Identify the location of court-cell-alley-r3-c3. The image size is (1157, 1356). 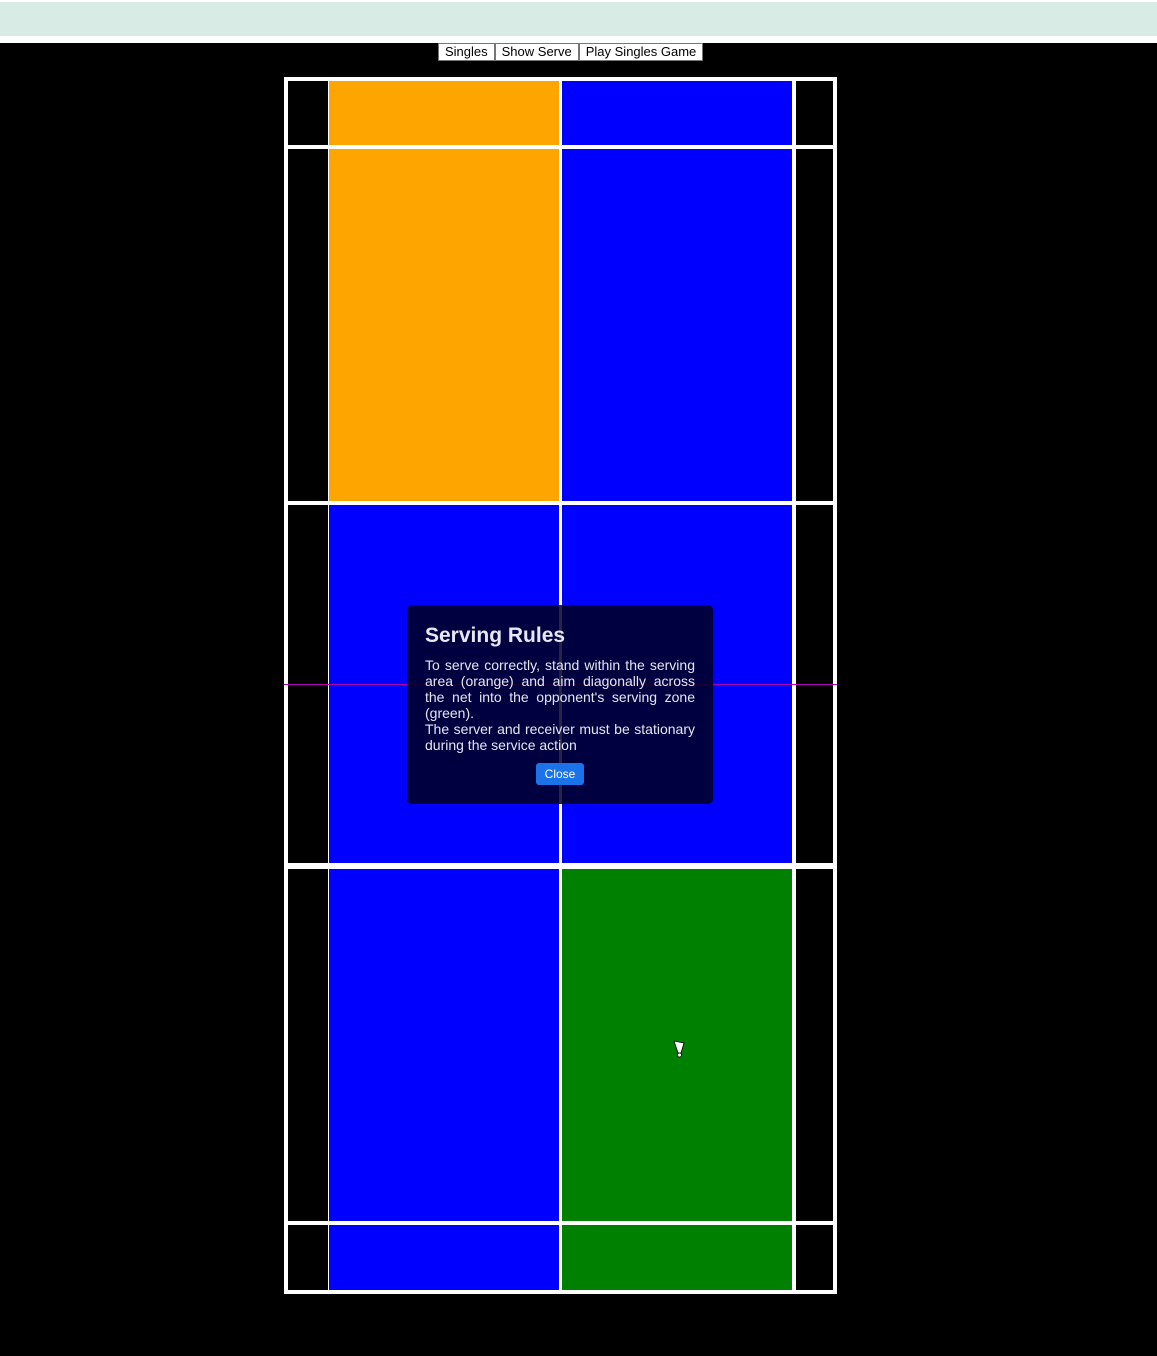
(814, 1045).